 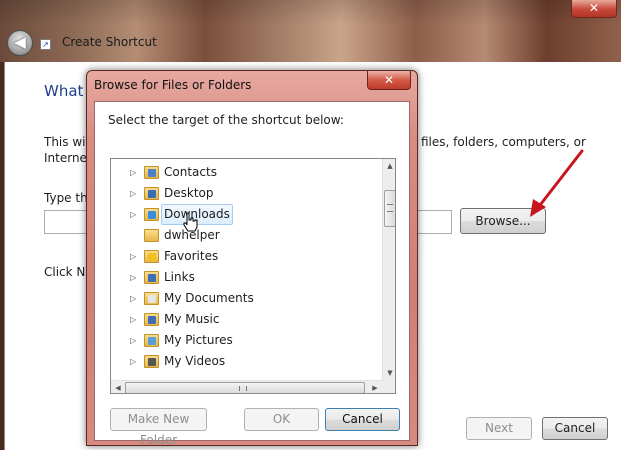 What do you see at coordinates (67, 272) in the screenshot?
I see `click-next-instruction: Click Ne` at bounding box center [67, 272].